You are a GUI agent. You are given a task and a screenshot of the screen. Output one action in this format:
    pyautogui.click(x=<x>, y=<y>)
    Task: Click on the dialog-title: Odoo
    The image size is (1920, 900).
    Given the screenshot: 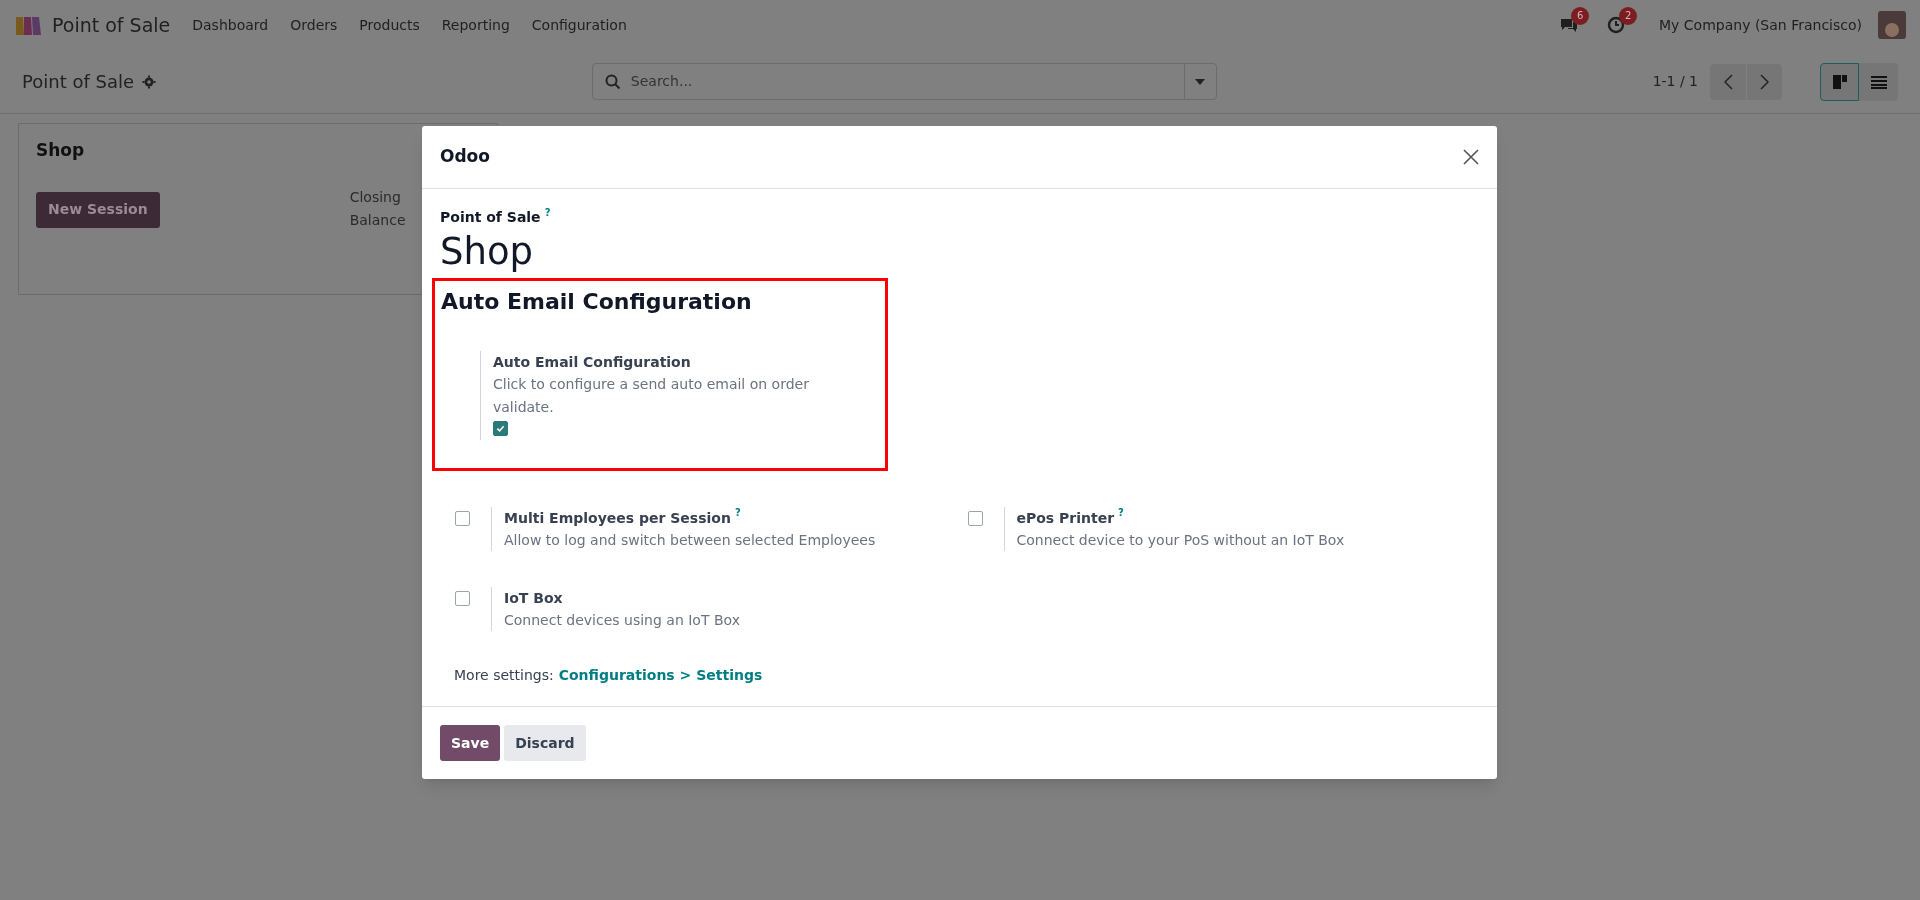 What is the action you would take?
    pyautogui.click(x=465, y=157)
    